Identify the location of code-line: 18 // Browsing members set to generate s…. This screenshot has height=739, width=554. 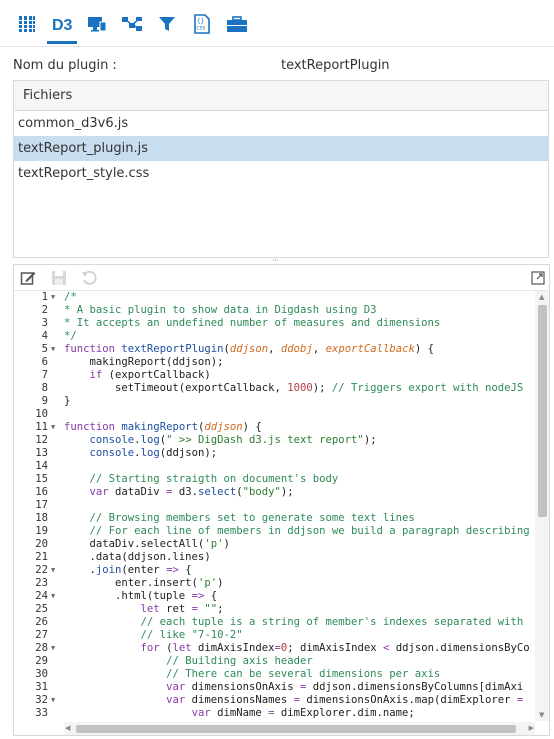
(274, 518).